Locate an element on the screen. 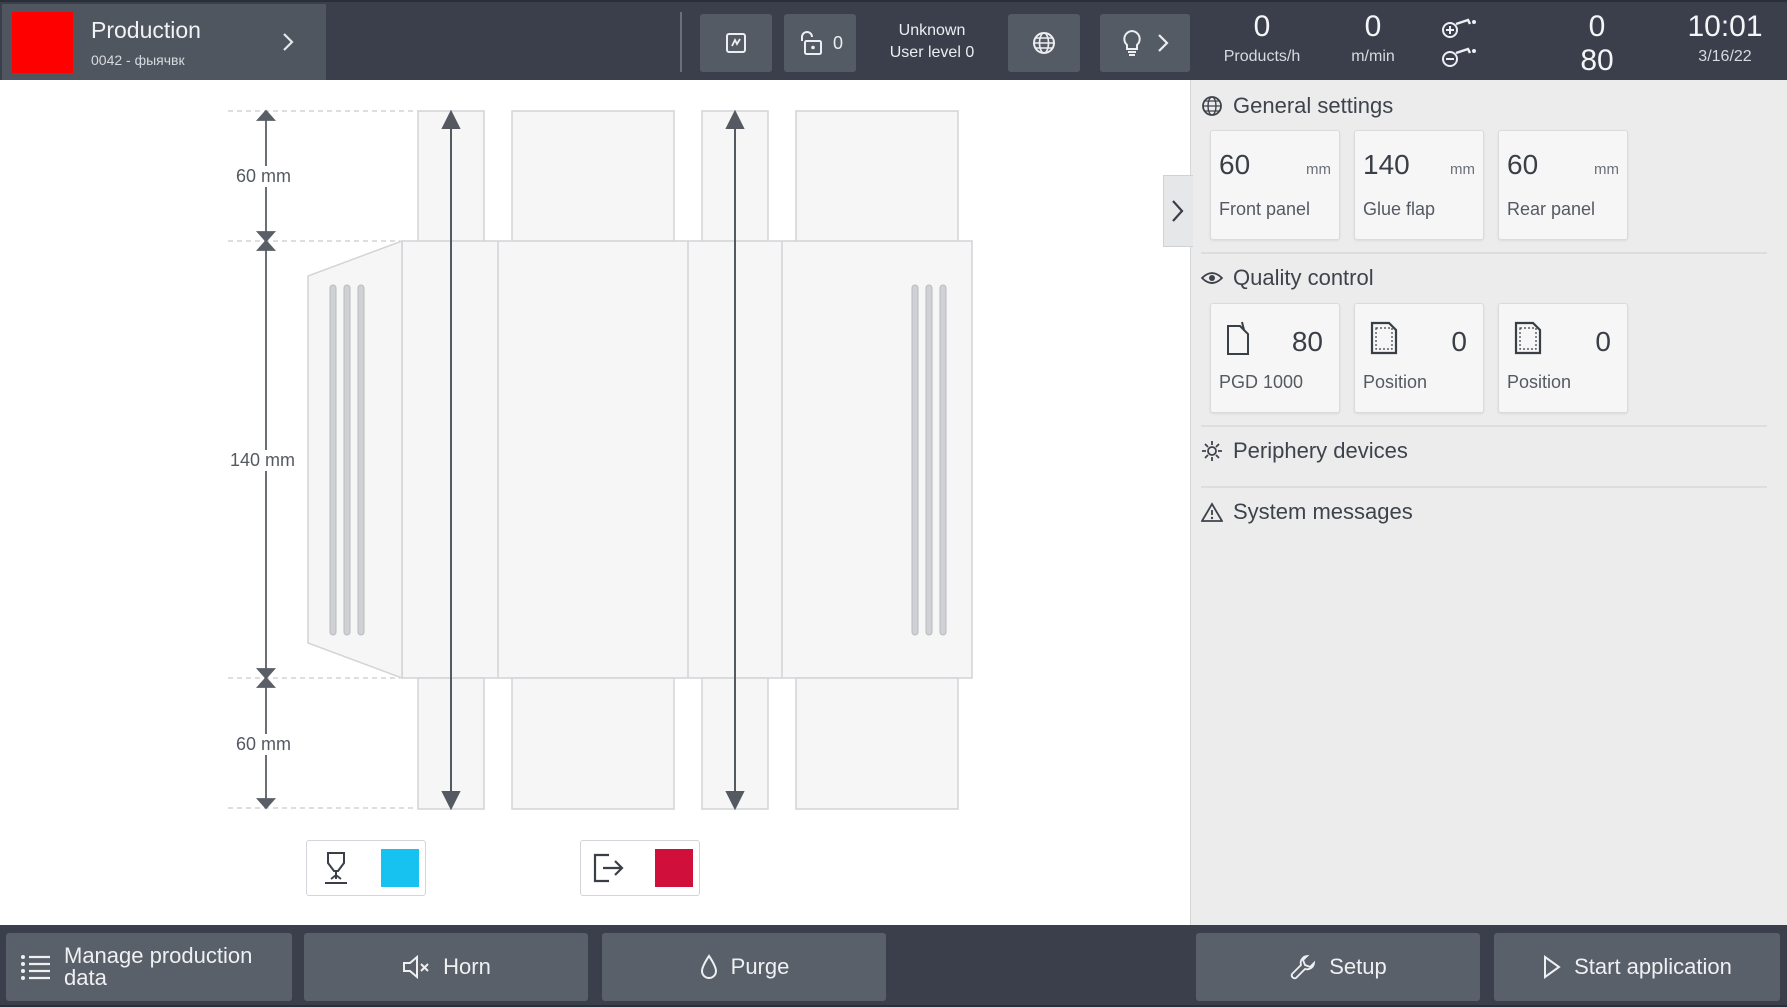 This screenshot has height=1007, width=1787. purge-button: Purge is located at coordinates (744, 967).